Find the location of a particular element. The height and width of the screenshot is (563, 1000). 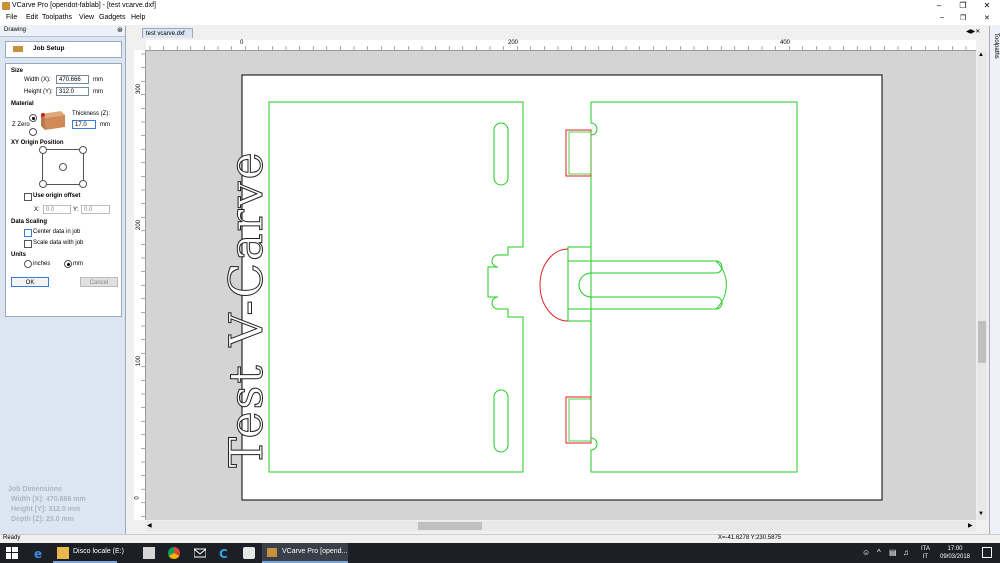

status-text: Ready is located at coordinates (12, 538).